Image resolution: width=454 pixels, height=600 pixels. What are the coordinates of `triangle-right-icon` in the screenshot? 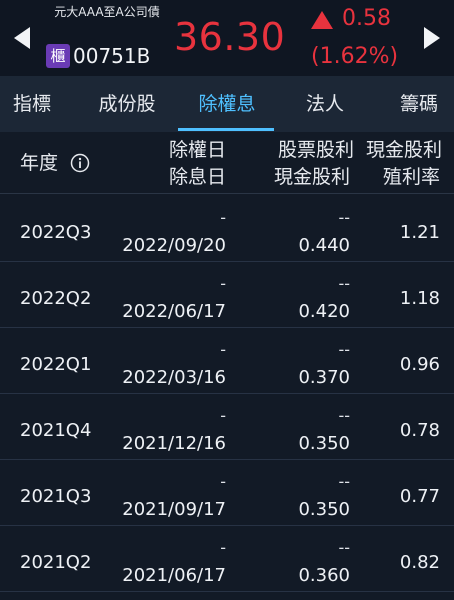 It's located at (432, 38).